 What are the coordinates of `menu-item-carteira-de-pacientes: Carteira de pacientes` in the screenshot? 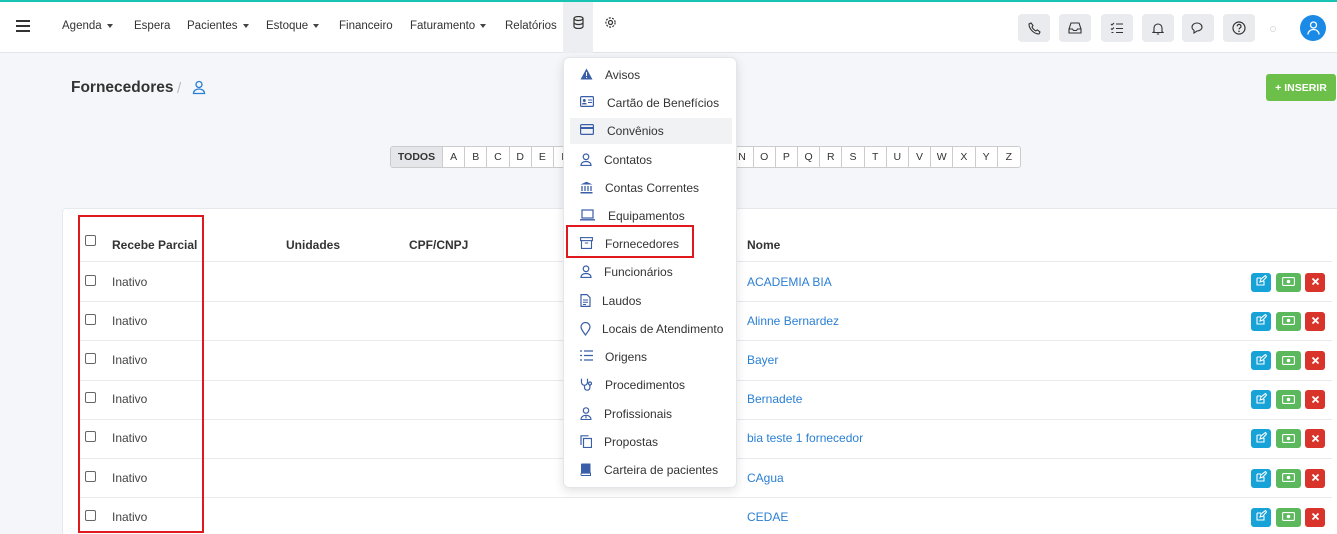 It's located at (651, 470).